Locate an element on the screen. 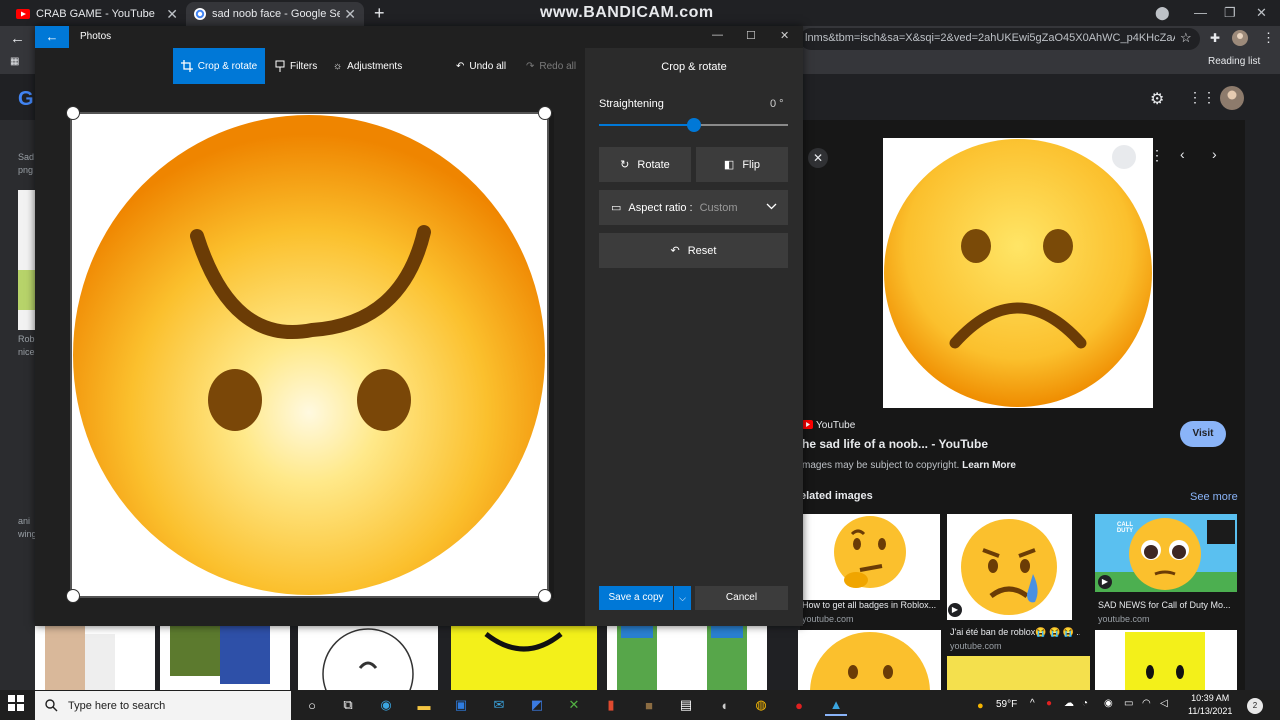  related-source: youtube.com is located at coordinates (828, 619).